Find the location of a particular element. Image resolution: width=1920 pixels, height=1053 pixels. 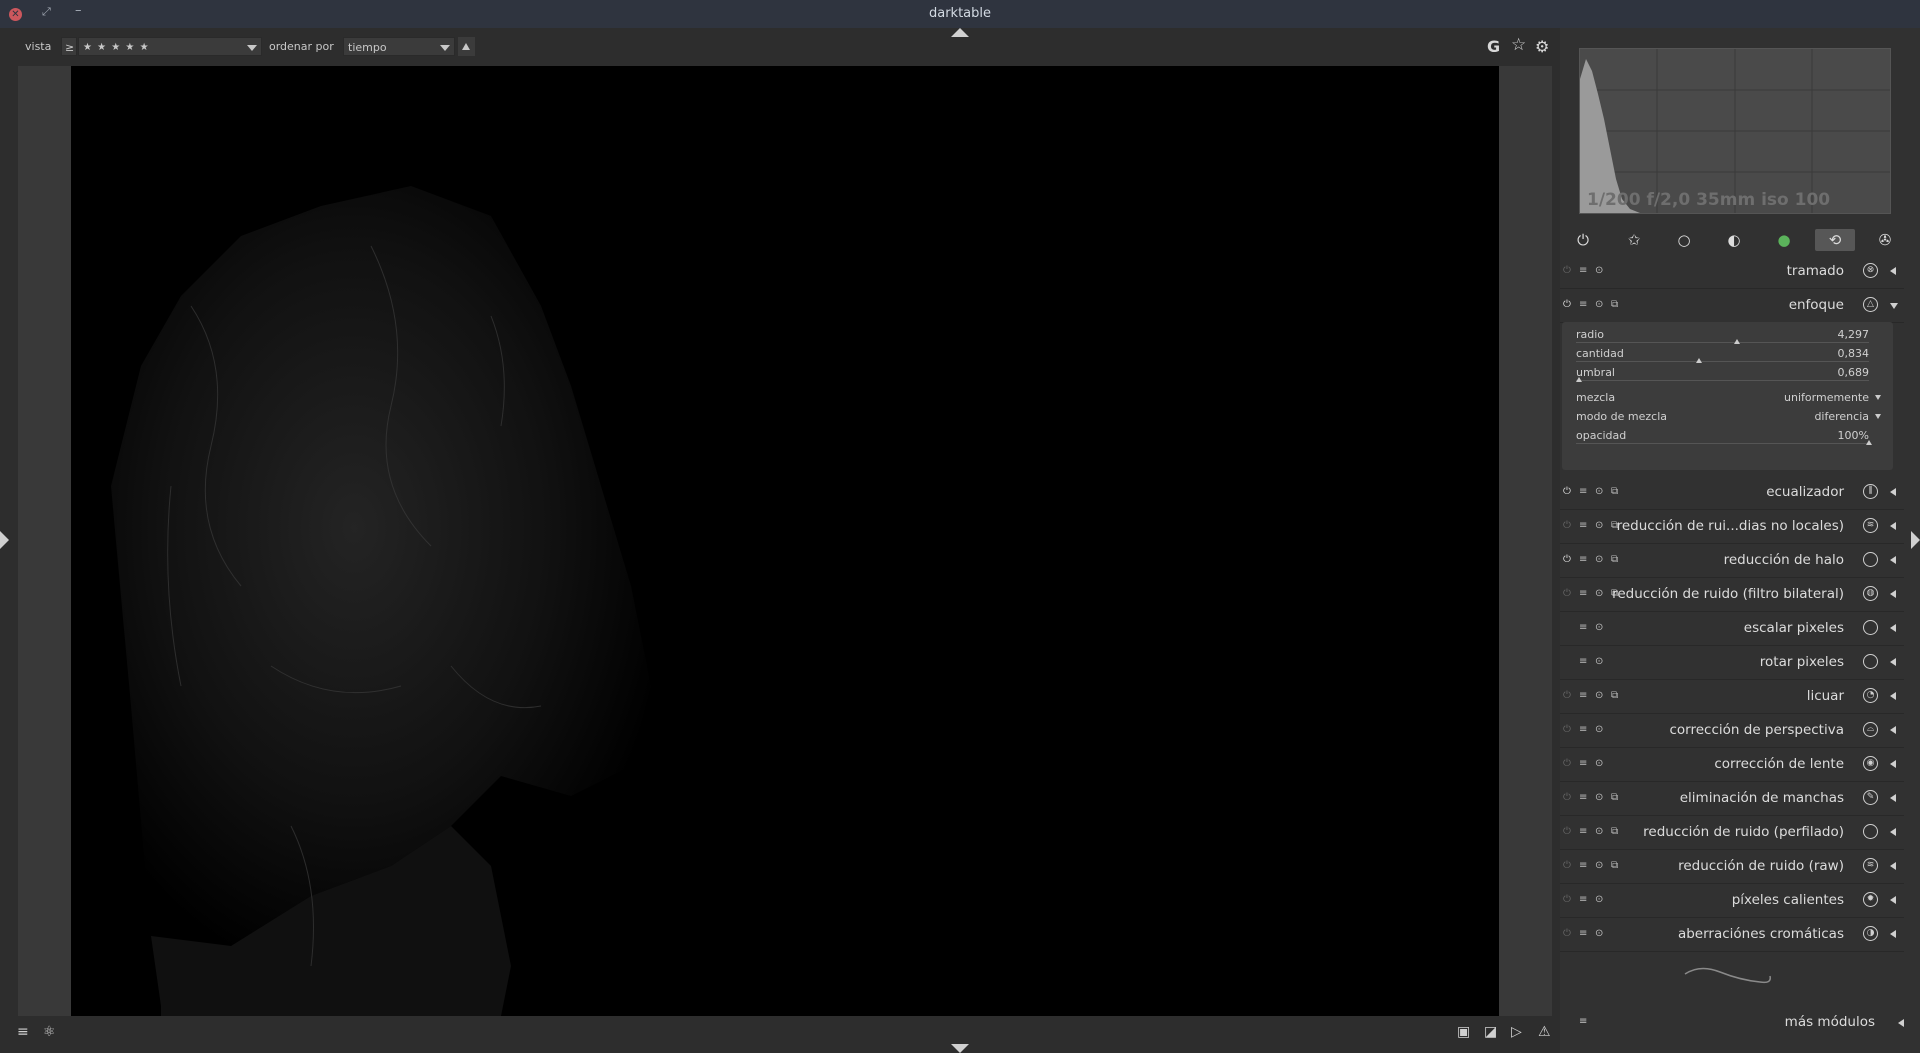

opacidad-slider: opacidad 100% is located at coordinates (1724, 437).